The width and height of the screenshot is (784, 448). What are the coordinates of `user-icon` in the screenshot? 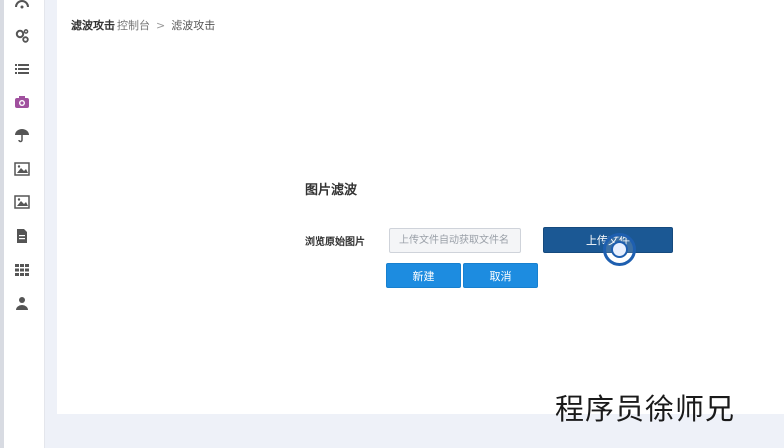 It's located at (22, 303).